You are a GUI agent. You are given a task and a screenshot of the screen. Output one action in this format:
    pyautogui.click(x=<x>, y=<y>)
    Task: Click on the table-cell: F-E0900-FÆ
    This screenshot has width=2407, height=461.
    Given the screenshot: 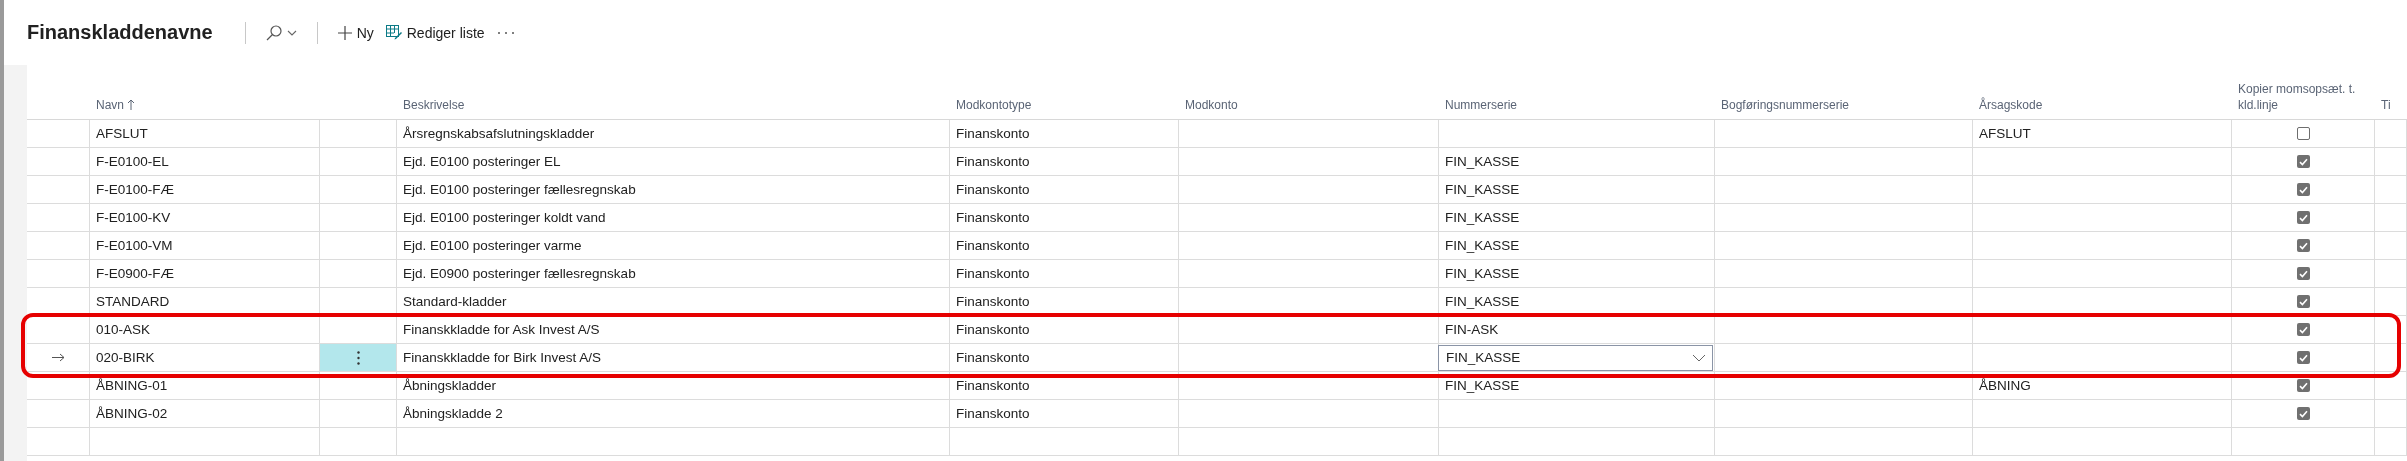 What is the action you would take?
    pyautogui.click(x=205, y=274)
    